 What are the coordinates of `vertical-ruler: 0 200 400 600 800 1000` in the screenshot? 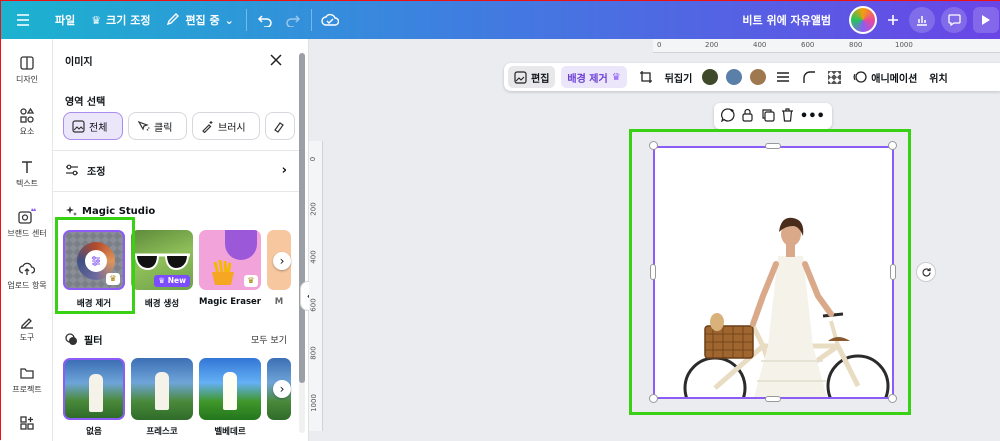 It's located at (316, 286).